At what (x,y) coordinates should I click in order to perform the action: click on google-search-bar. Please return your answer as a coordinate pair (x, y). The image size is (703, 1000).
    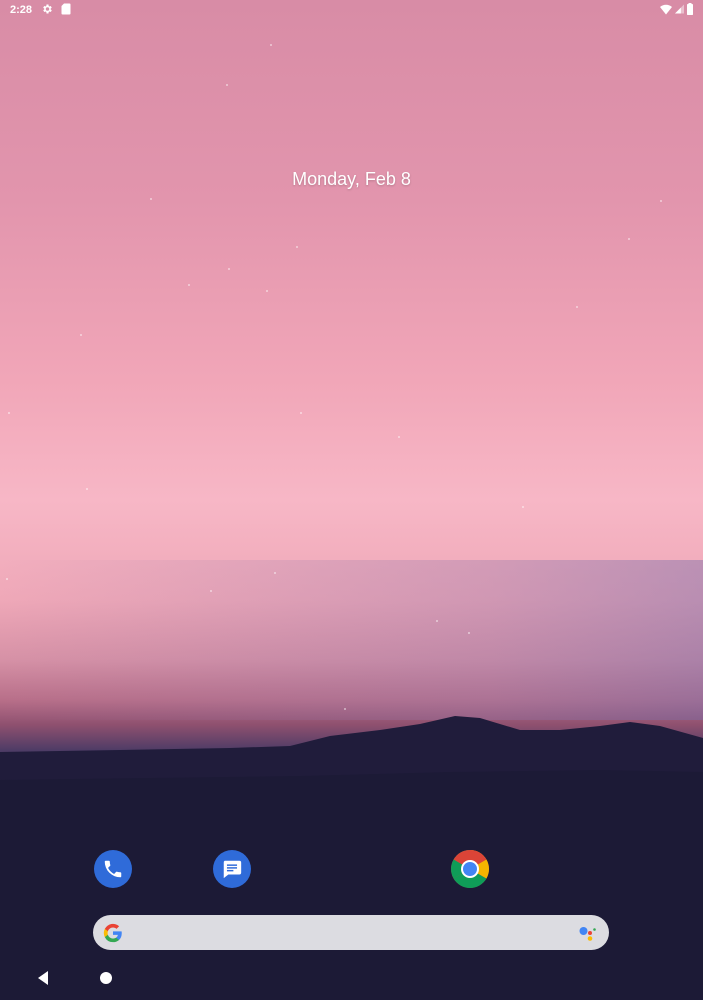
    Looking at the image, I should click on (351, 932).